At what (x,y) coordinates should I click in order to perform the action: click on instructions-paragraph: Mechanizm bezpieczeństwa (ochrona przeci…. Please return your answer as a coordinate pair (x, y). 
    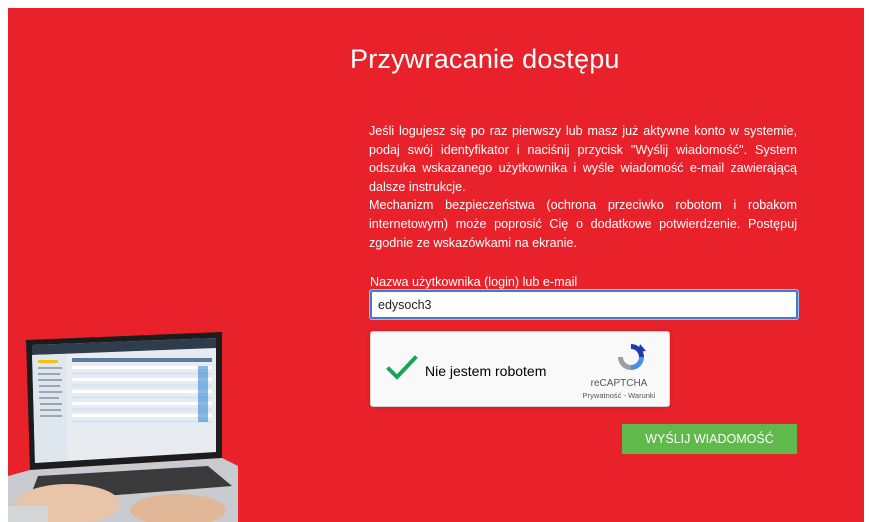
    Looking at the image, I should click on (583, 224).